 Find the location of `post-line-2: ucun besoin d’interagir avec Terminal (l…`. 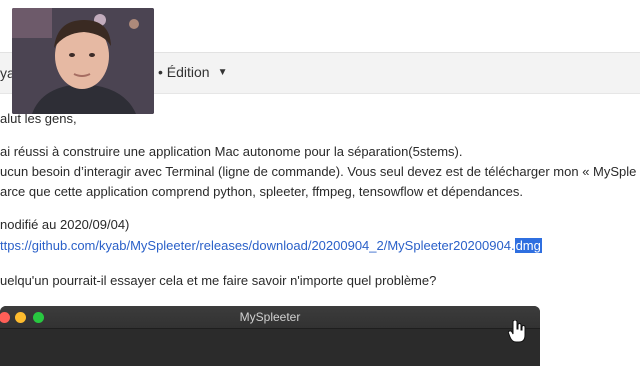

post-line-2: ucun besoin d’interagir avec Terminal (l… is located at coordinates (318, 171).